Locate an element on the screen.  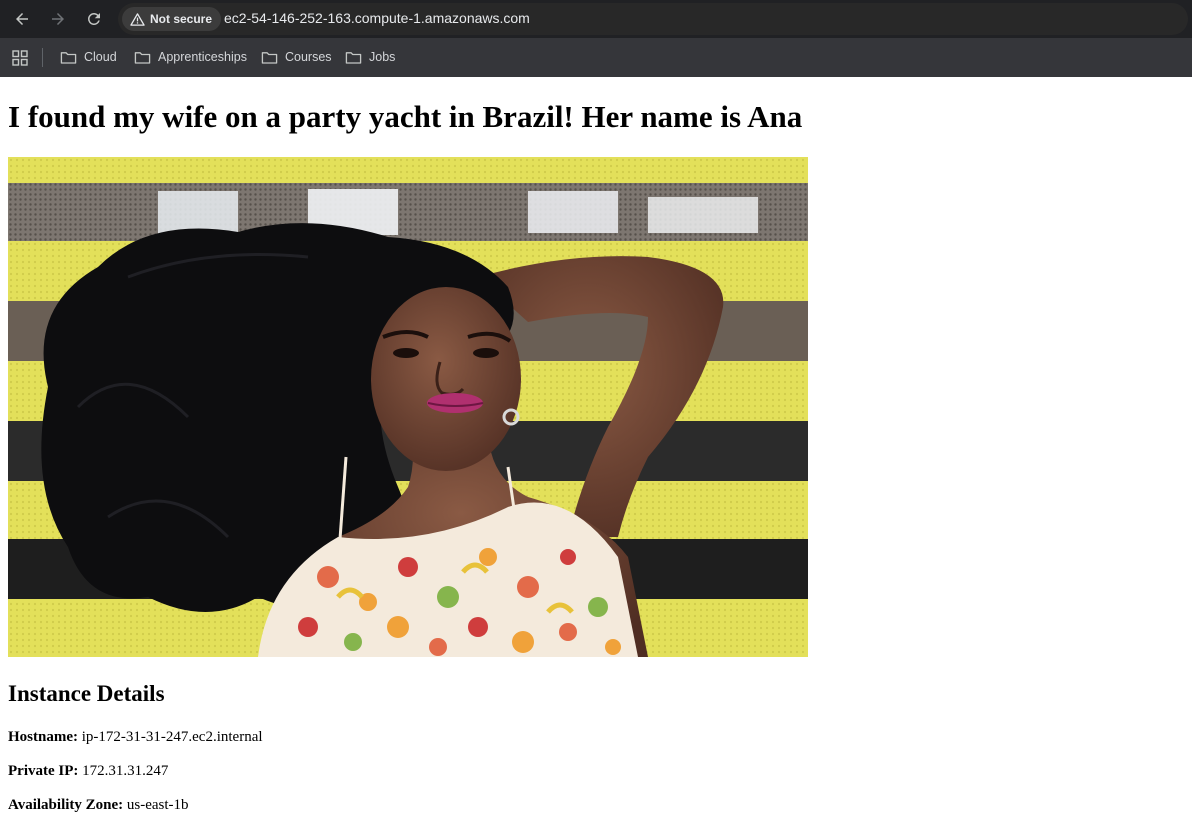
apps-button is located at coordinates (20, 58).